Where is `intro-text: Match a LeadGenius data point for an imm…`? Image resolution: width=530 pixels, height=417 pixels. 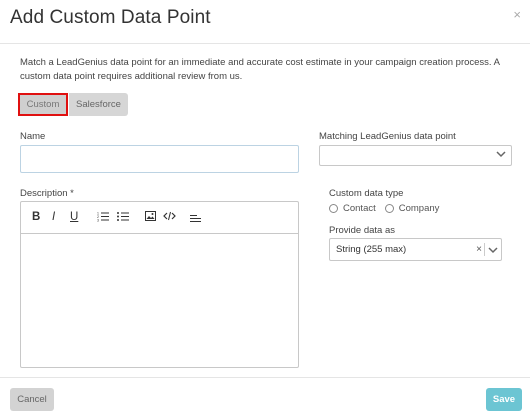 intro-text: Match a LeadGenius data point for an imm… is located at coordinates (260, 69).